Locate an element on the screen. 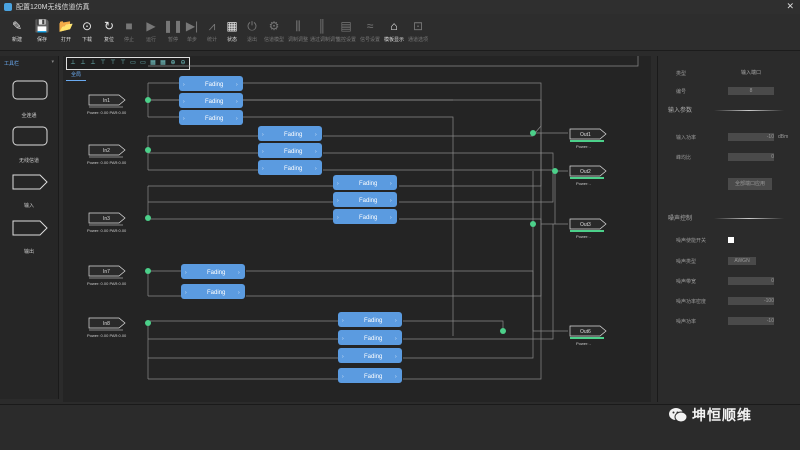  align-right-icon: ⊥ is located at coordinates (93, 63).